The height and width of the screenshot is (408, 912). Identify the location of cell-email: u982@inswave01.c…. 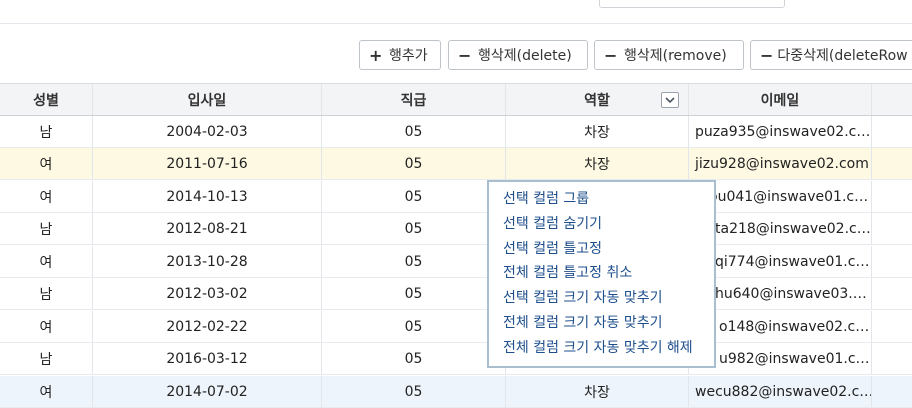
(780, 358).